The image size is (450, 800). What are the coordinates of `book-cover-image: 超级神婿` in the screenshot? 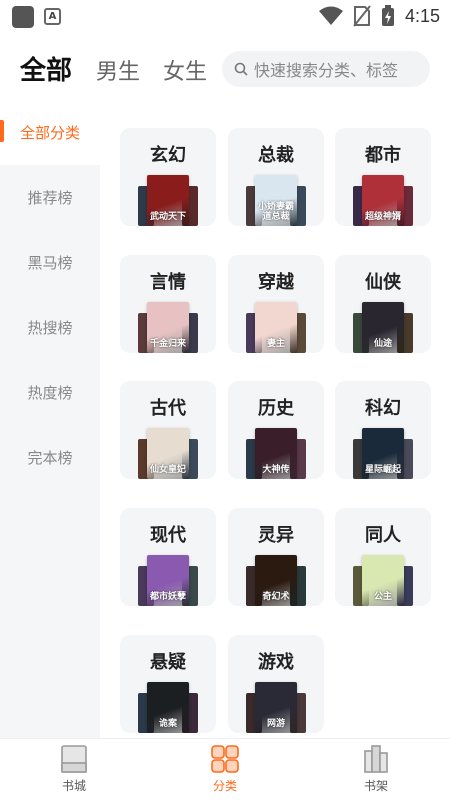 It's located at (383, 200).